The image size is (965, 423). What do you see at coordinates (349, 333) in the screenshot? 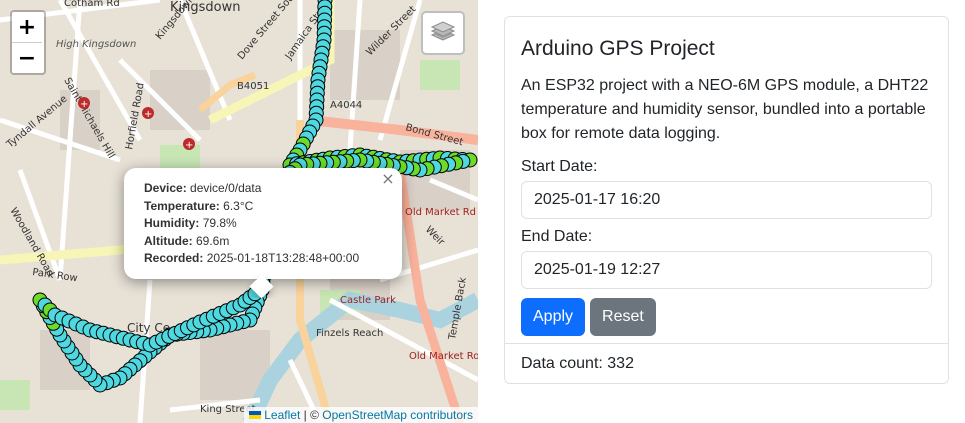
I see `svg-text: Finzels Reach` at bounding box center [349, 333].